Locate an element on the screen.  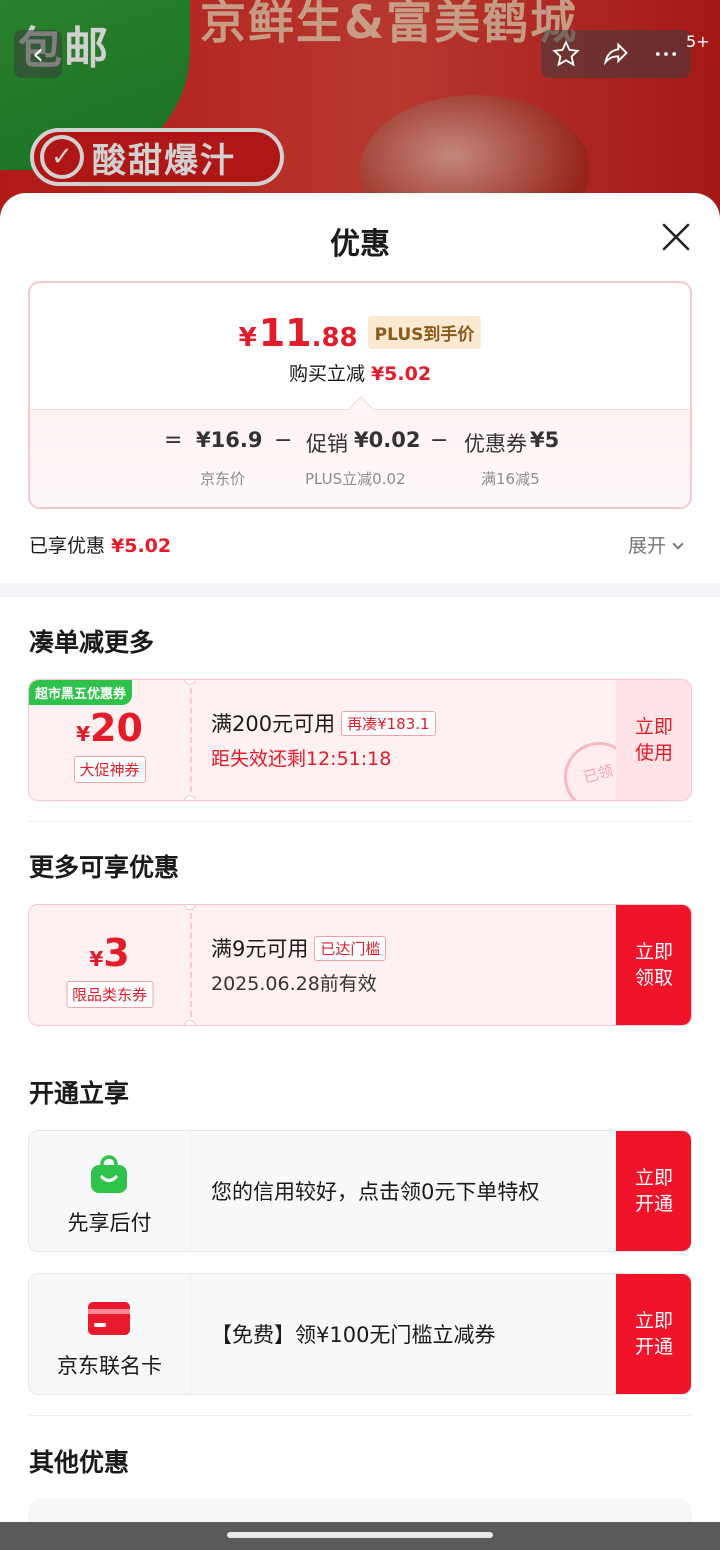
final-price-integer: 11 is located at coordinates (285, 333).